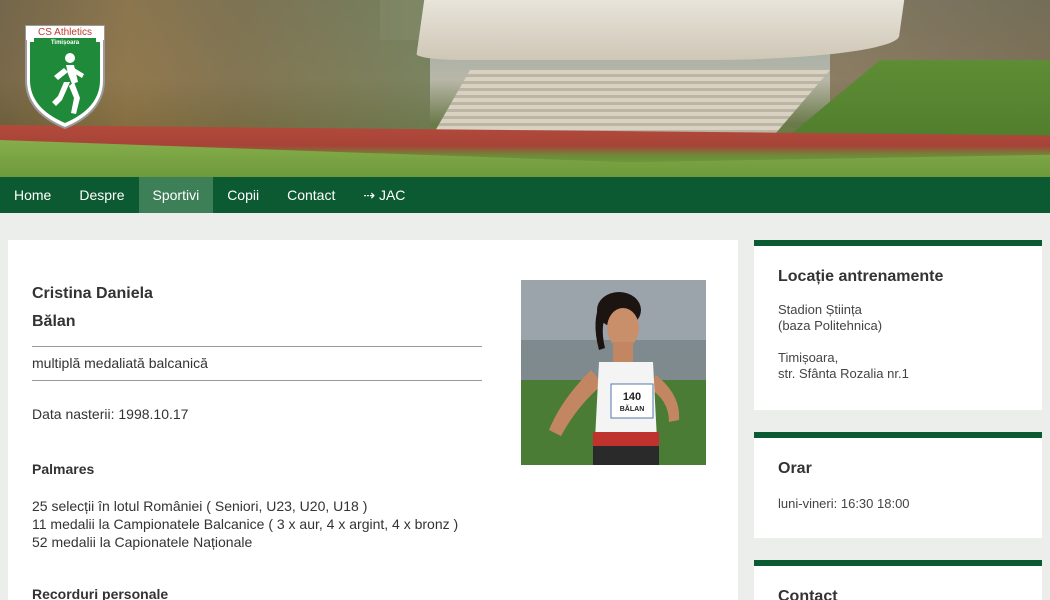  I want to click on palmares-item: 52 medalii la Capionatele Naționale, so click(142, 542).